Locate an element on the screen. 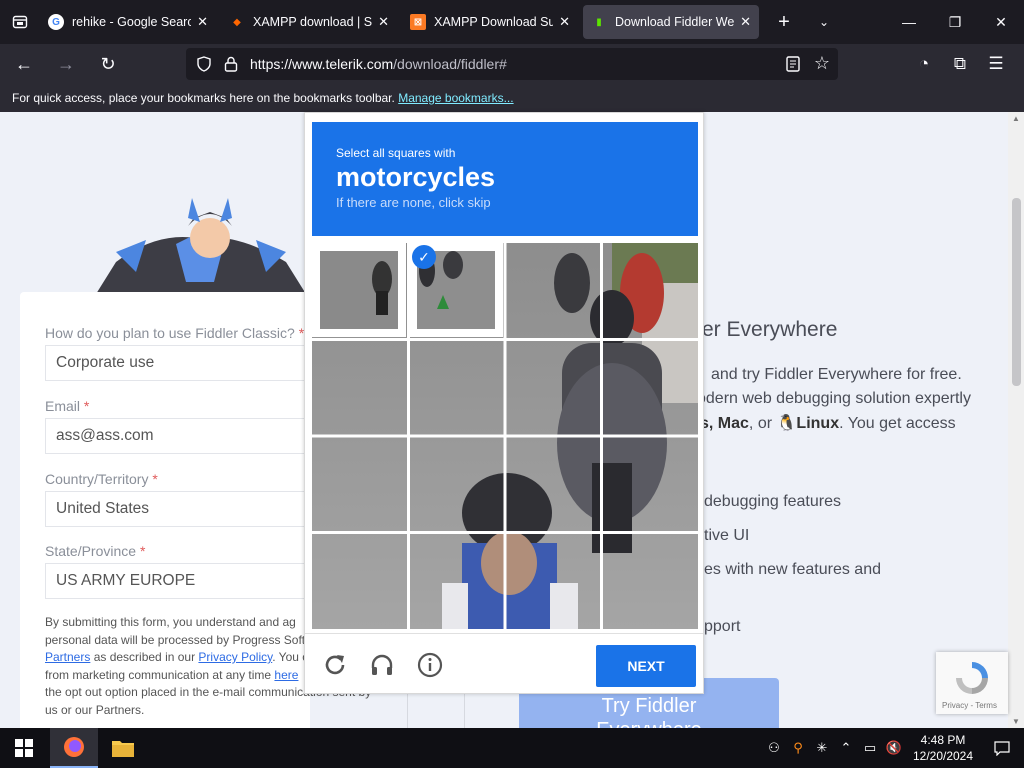  list-tabs-chevron-icon: ⌄ is located at coordinates (824, 22).